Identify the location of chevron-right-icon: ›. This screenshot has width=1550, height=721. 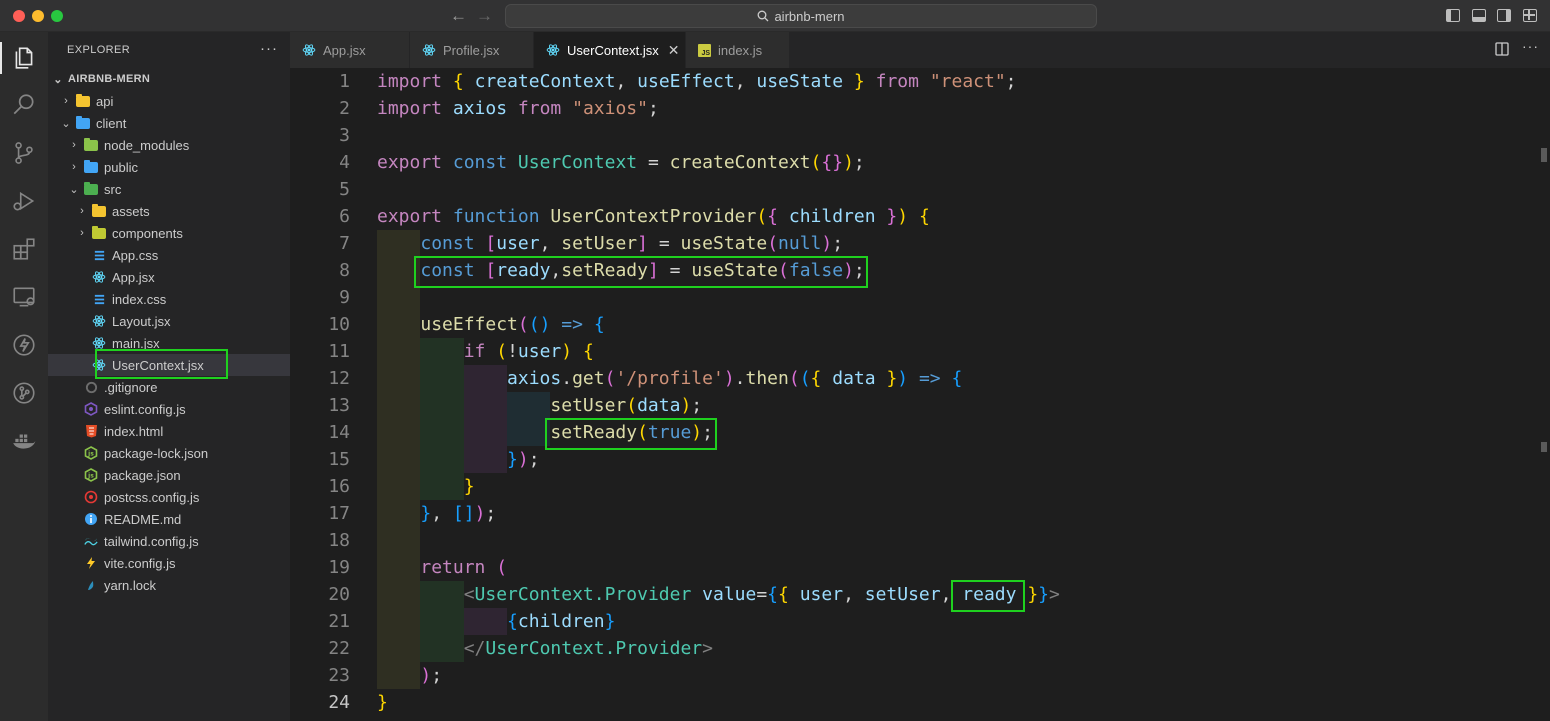
(66, 101).